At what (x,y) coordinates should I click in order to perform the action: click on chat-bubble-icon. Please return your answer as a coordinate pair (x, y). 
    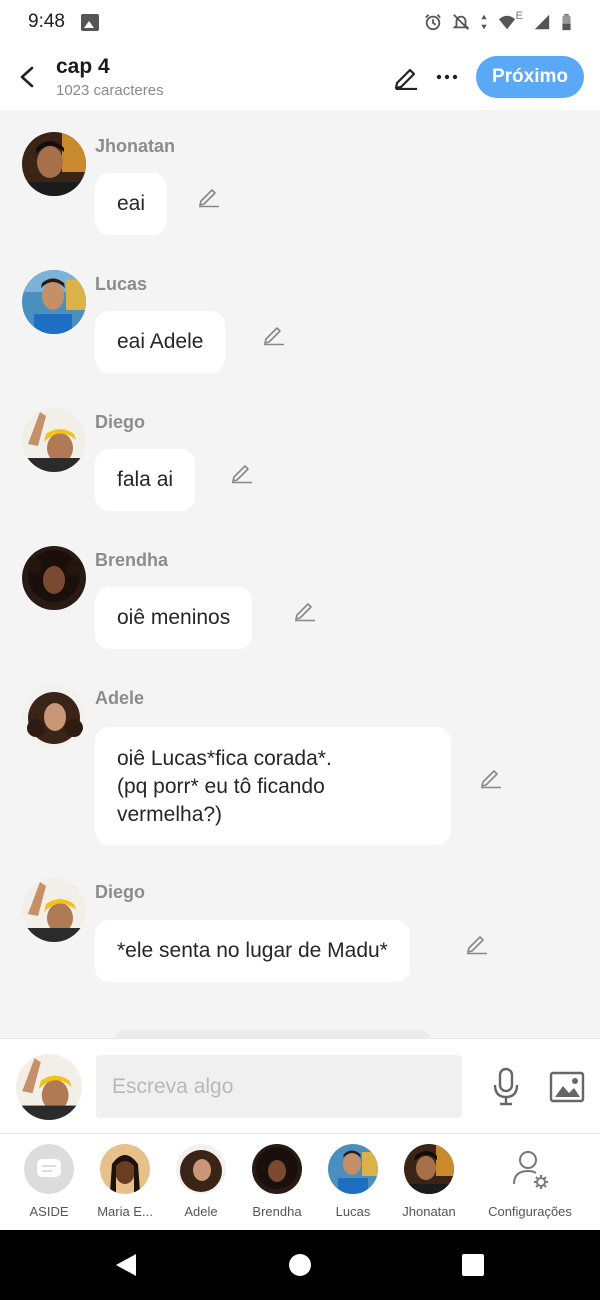
    Looking at the image, I should click on (49, 1169).